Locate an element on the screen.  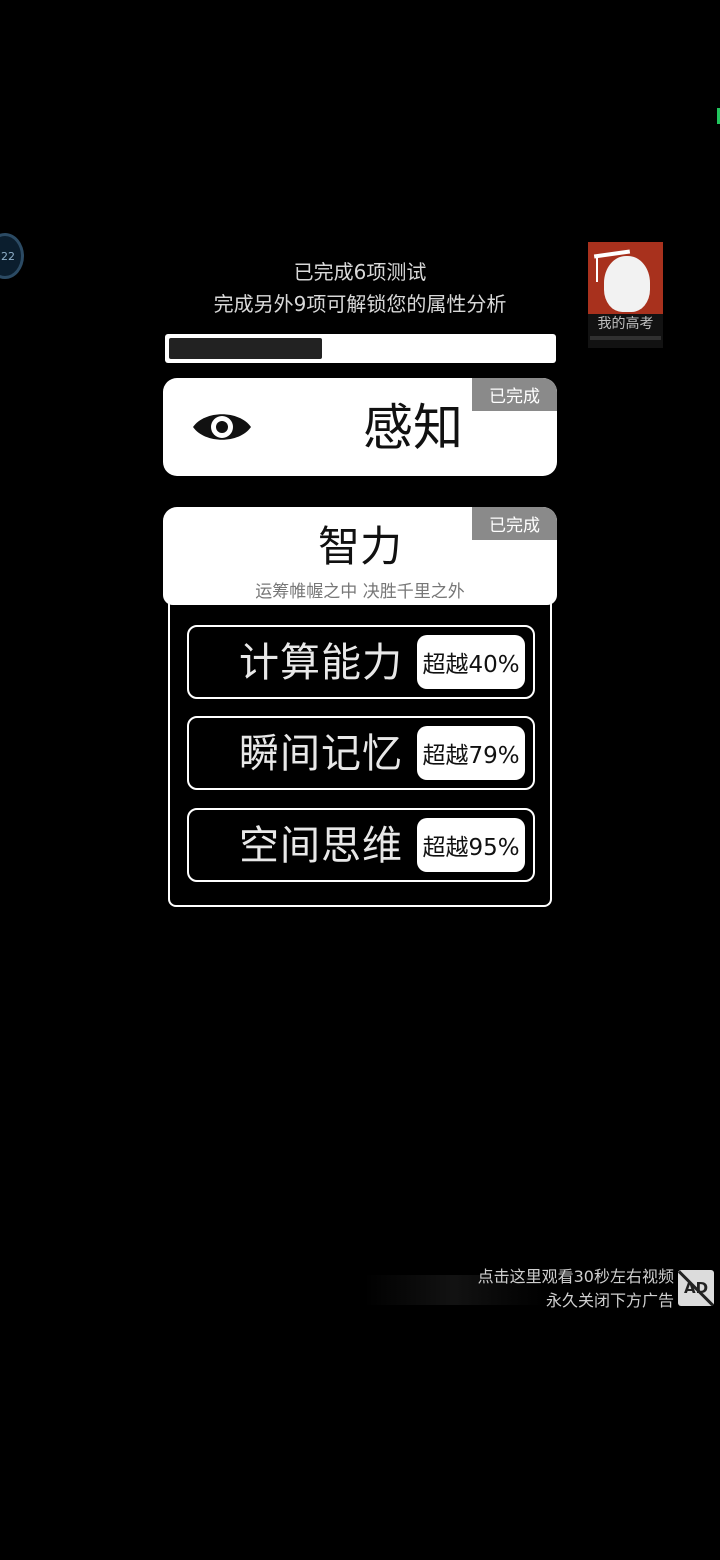
skill-row-spatial-thinking: 空间思维 超越95% is located at coordinates (361, 845).